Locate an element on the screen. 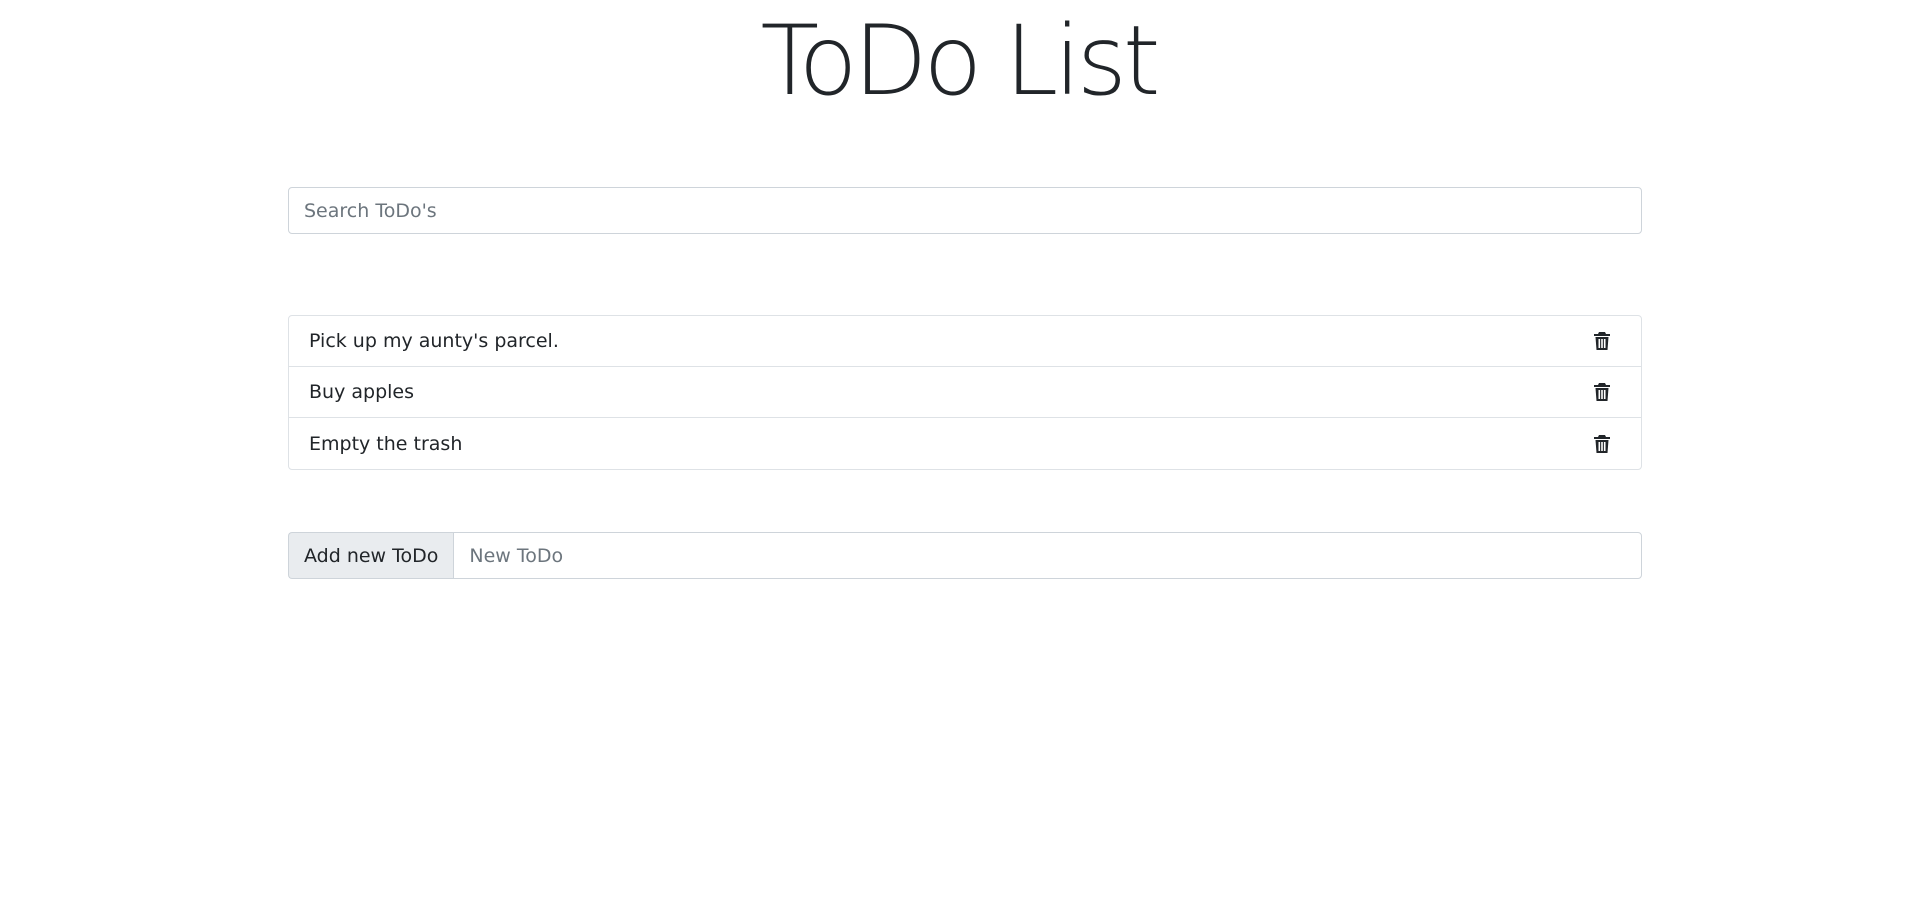 The width and height of the screenshot is (1917, 915). add-todo-form: Add new ToDo is located at coordinates (965, 555).